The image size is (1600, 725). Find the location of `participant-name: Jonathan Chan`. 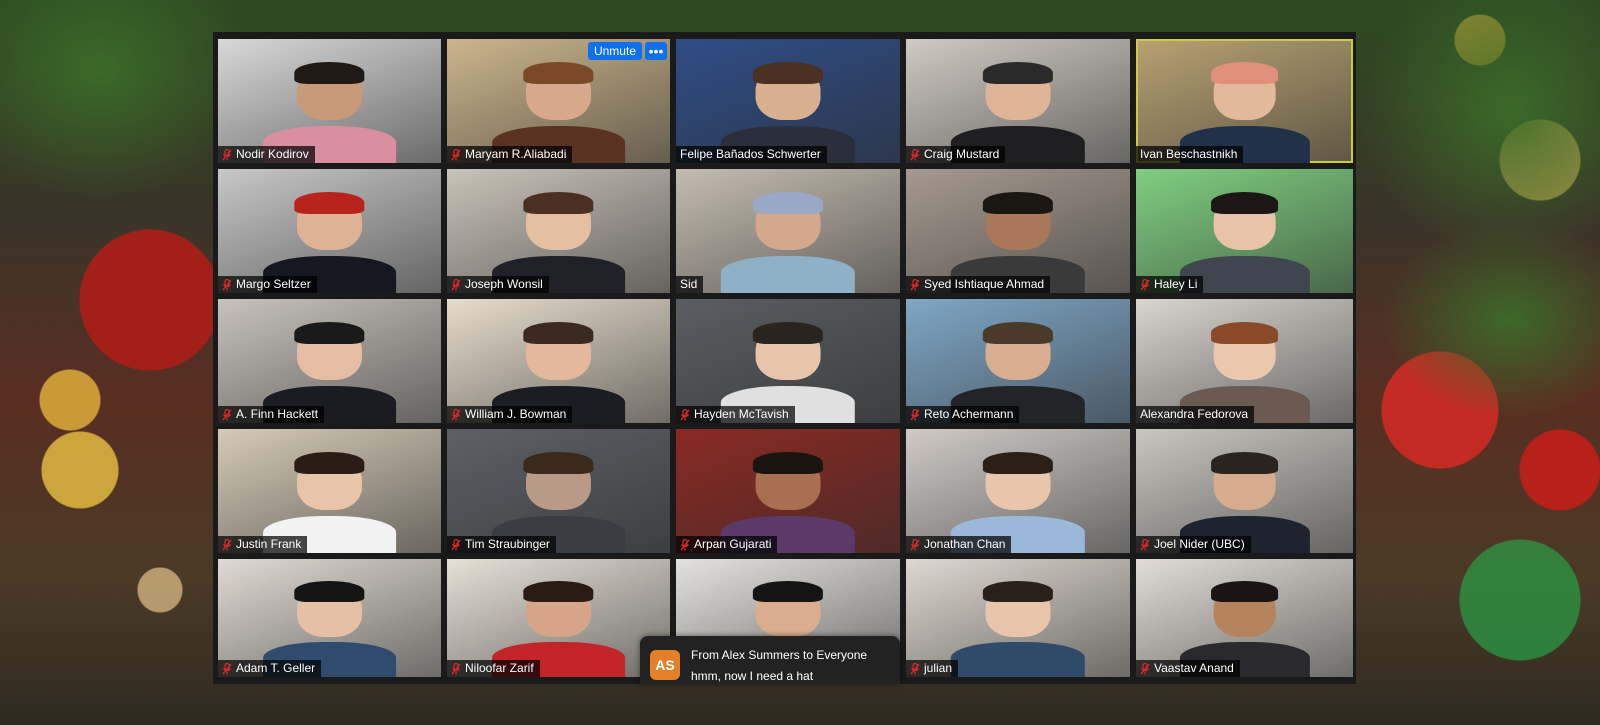

participant-name: Jonathan Chan is located at coordinates (965, 544).